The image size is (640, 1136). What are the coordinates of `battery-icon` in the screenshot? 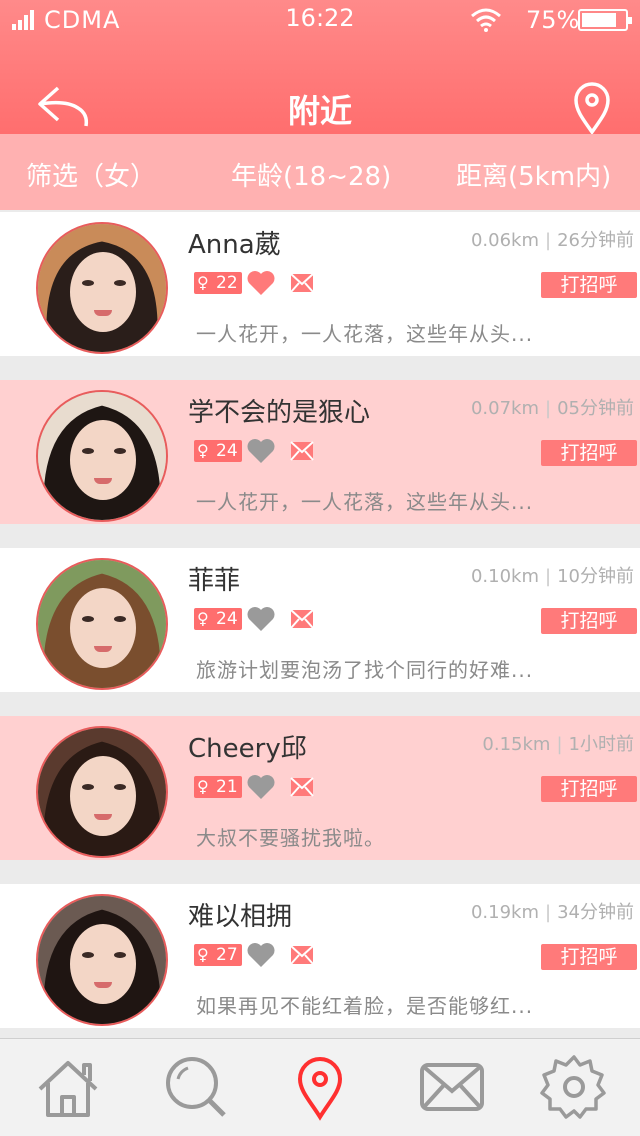 It's located at (605, 20).